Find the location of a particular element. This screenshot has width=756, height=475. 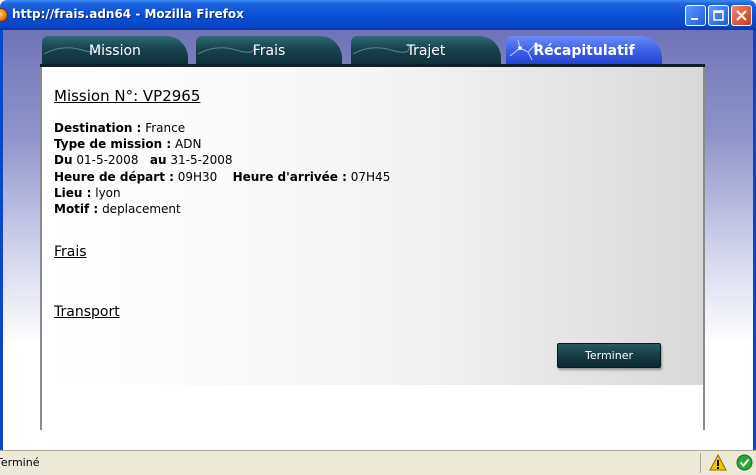

motif-row: Motif : deplacement is located at coordinates (117, 209).